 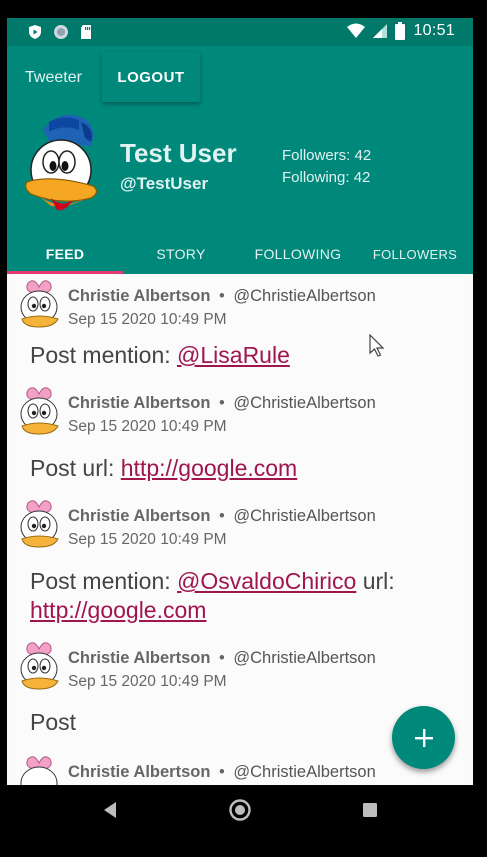 I want to click on recents-button, so click(x=370, y=810).